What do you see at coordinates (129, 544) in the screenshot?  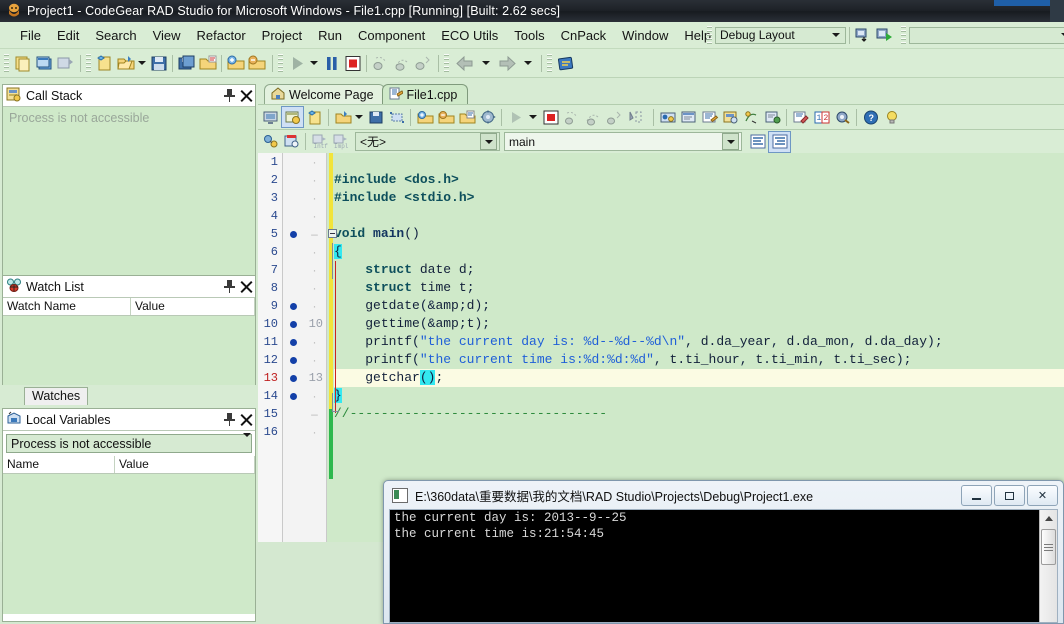 I see `local-variables-body` at bounding box center [129, 544].